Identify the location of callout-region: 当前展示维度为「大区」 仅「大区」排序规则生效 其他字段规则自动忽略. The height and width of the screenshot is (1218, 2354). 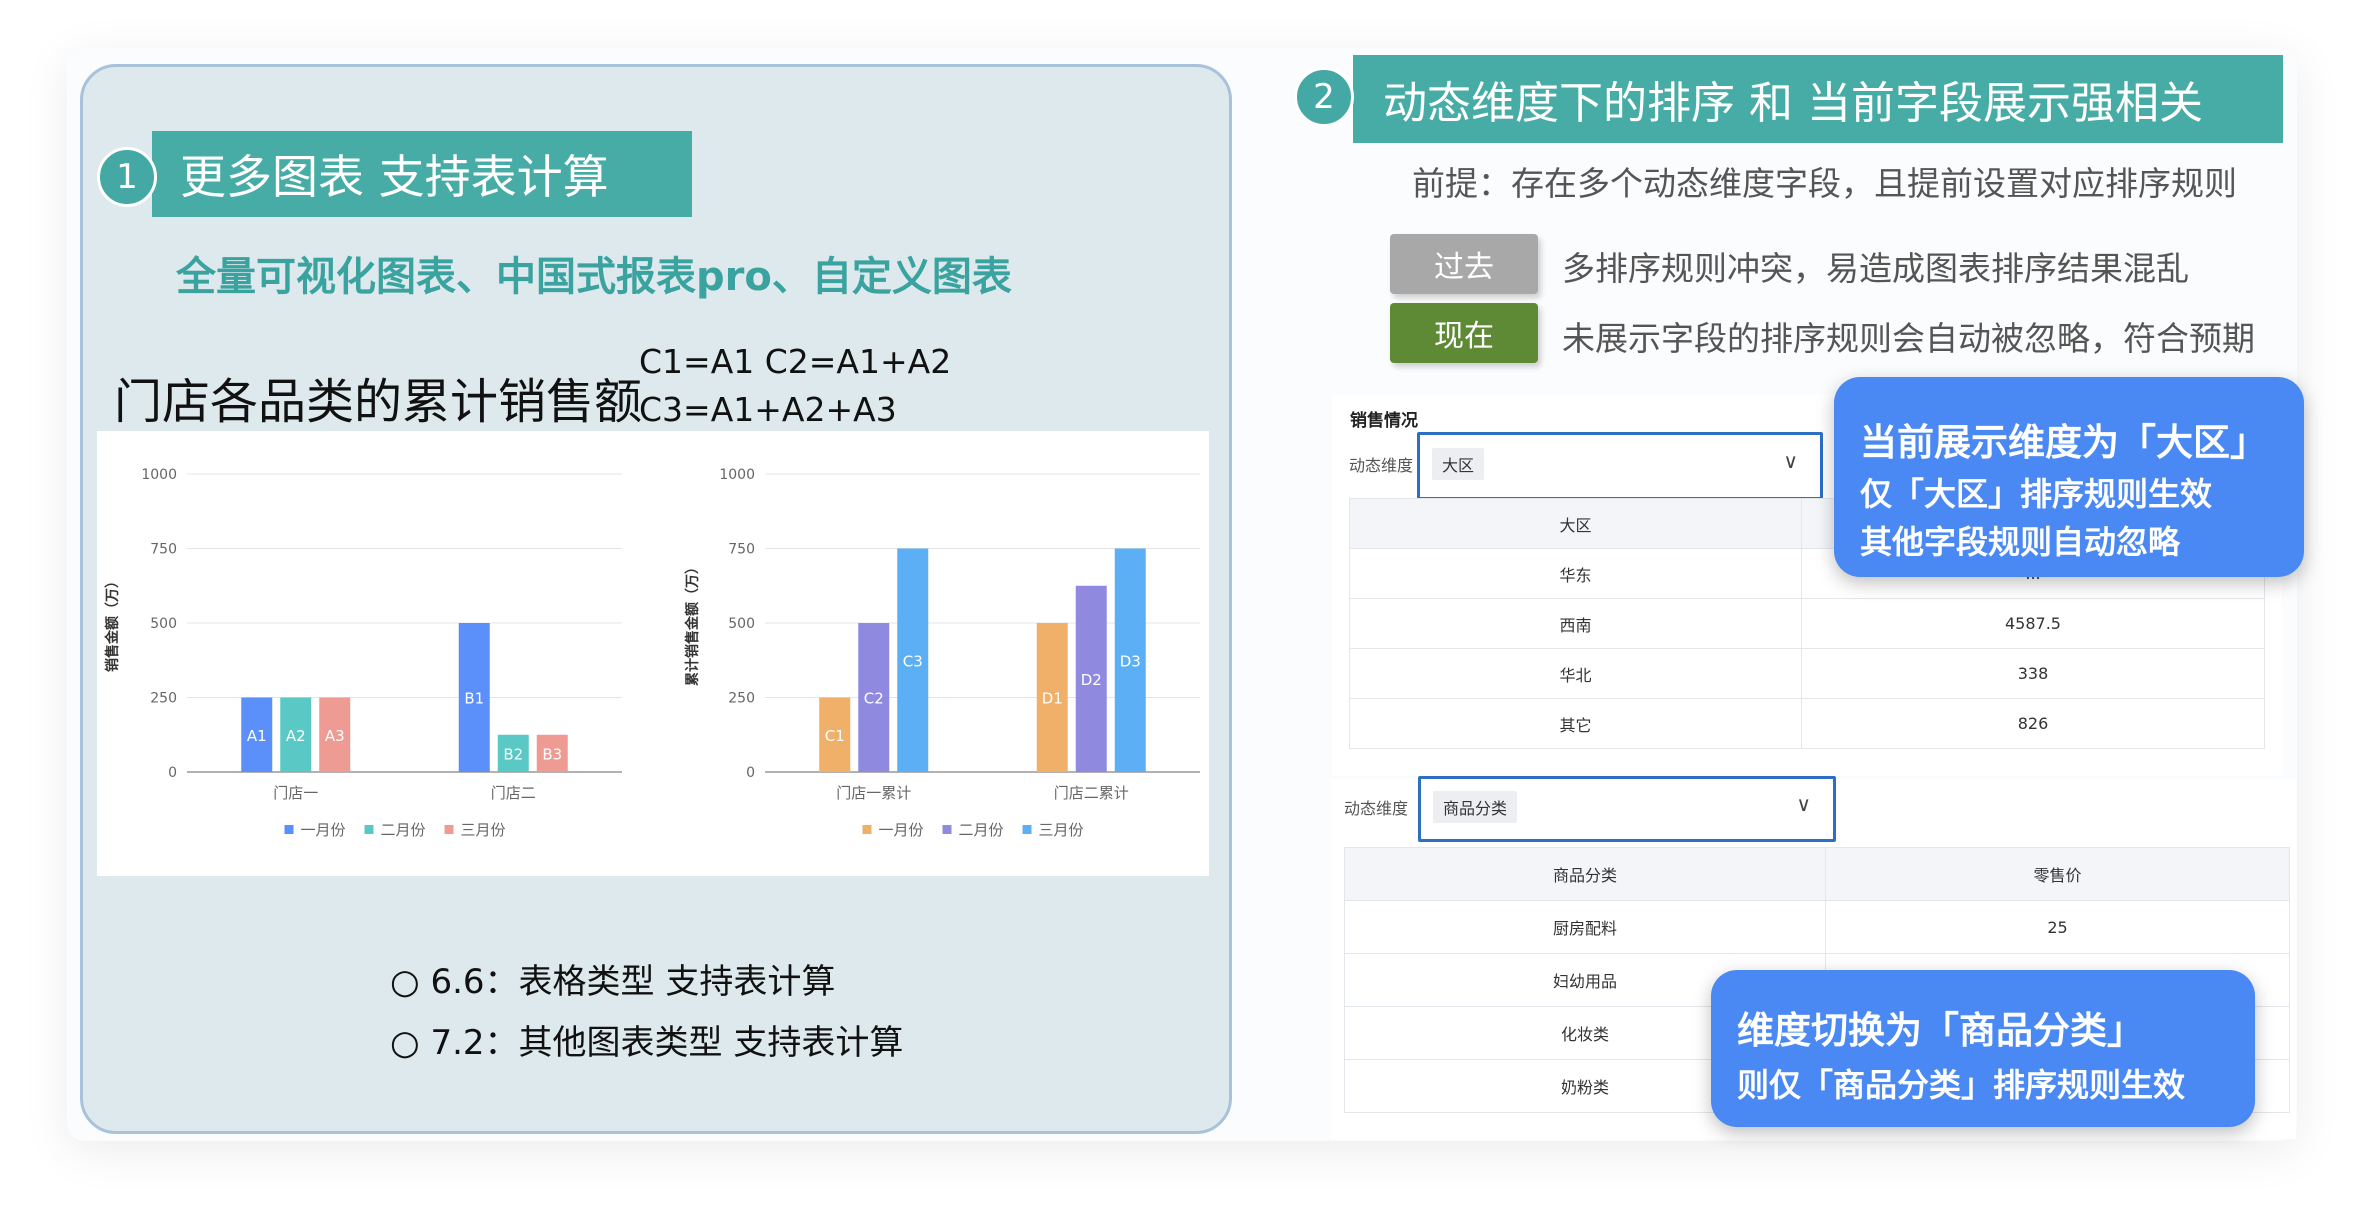
(2069, 477).